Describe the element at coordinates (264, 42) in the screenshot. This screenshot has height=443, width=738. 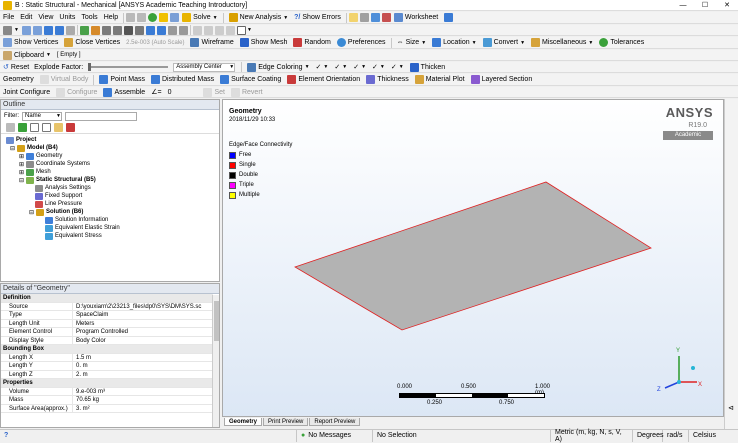
I see `show-mesh-button: Show Mesh` at that location.